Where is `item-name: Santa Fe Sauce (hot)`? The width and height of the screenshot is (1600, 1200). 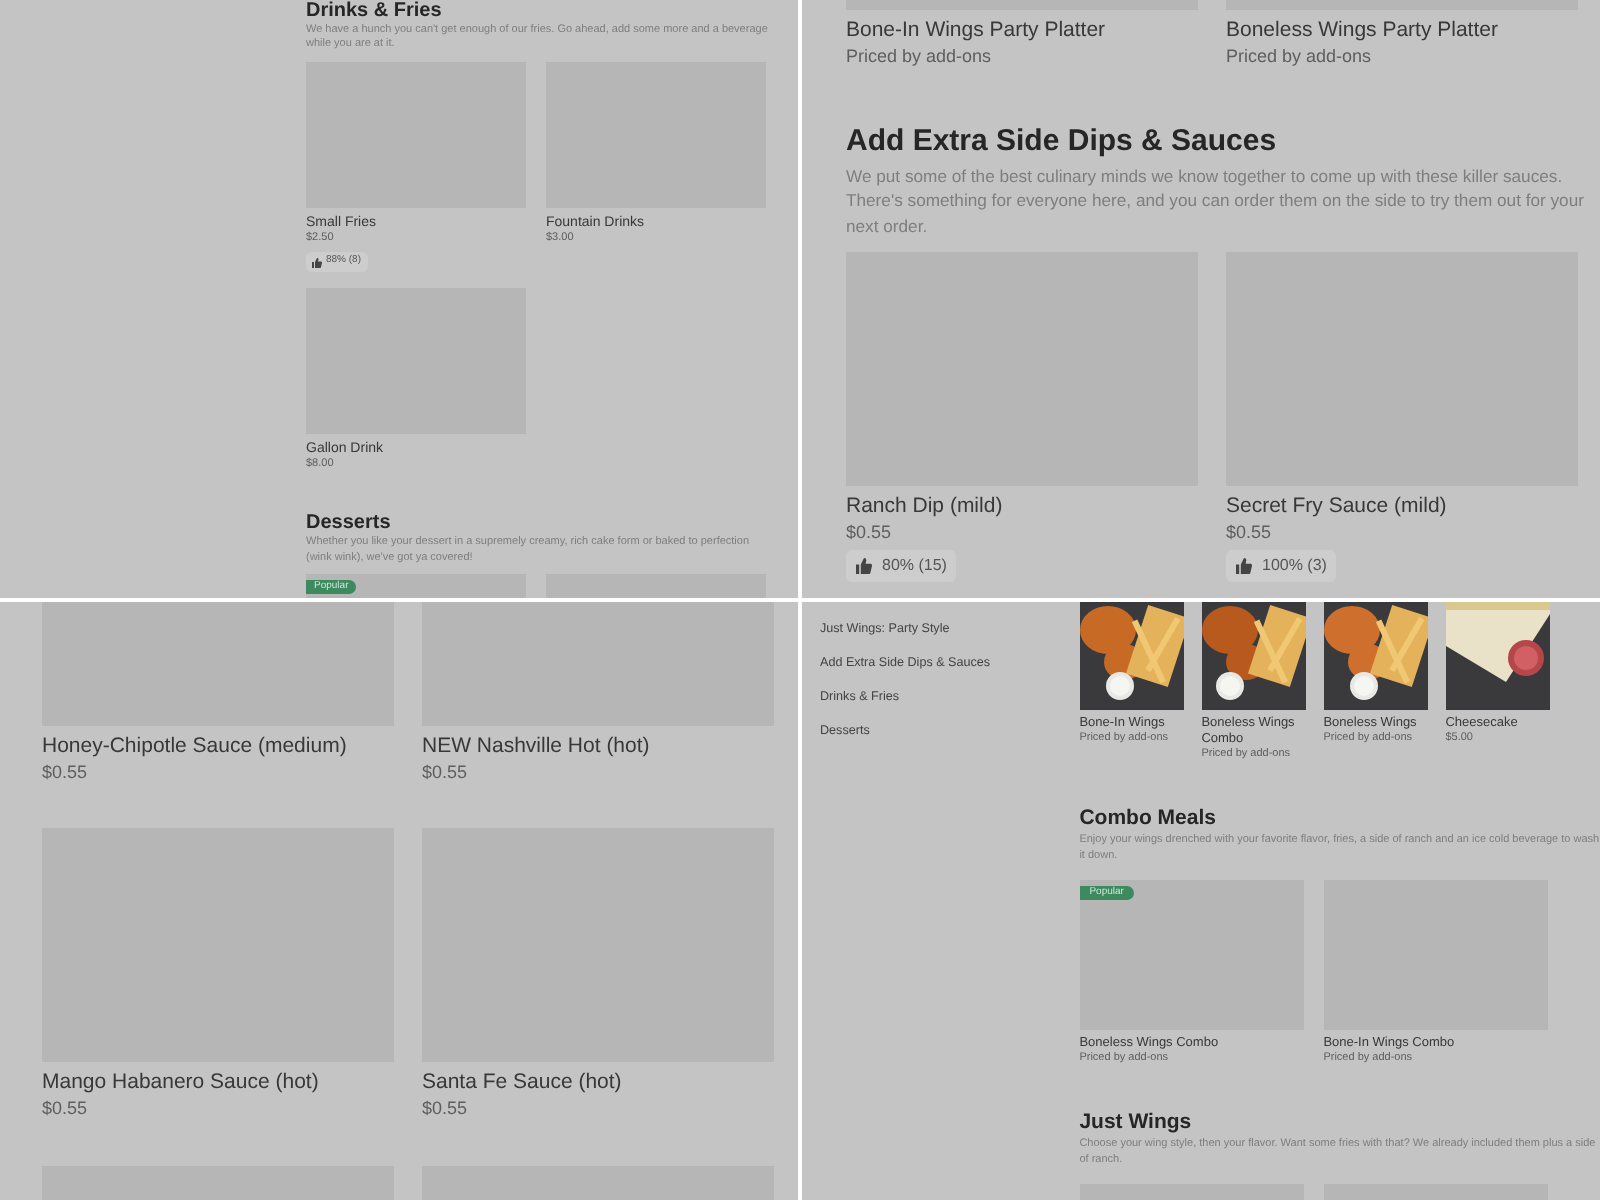
item-name: Santa Fe Sauce (hot) is located at coordinates (598, 1083).